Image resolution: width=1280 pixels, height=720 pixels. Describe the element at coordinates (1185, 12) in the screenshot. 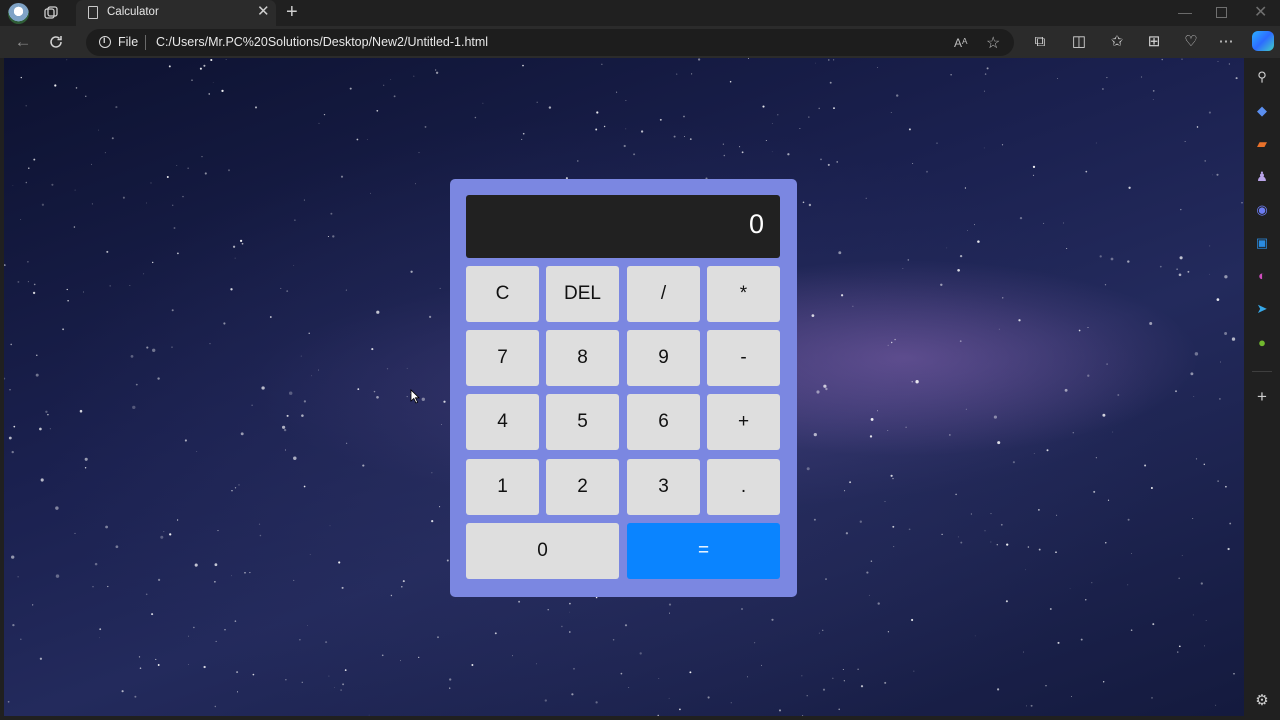

I see `minimize-icon: —` at that location.